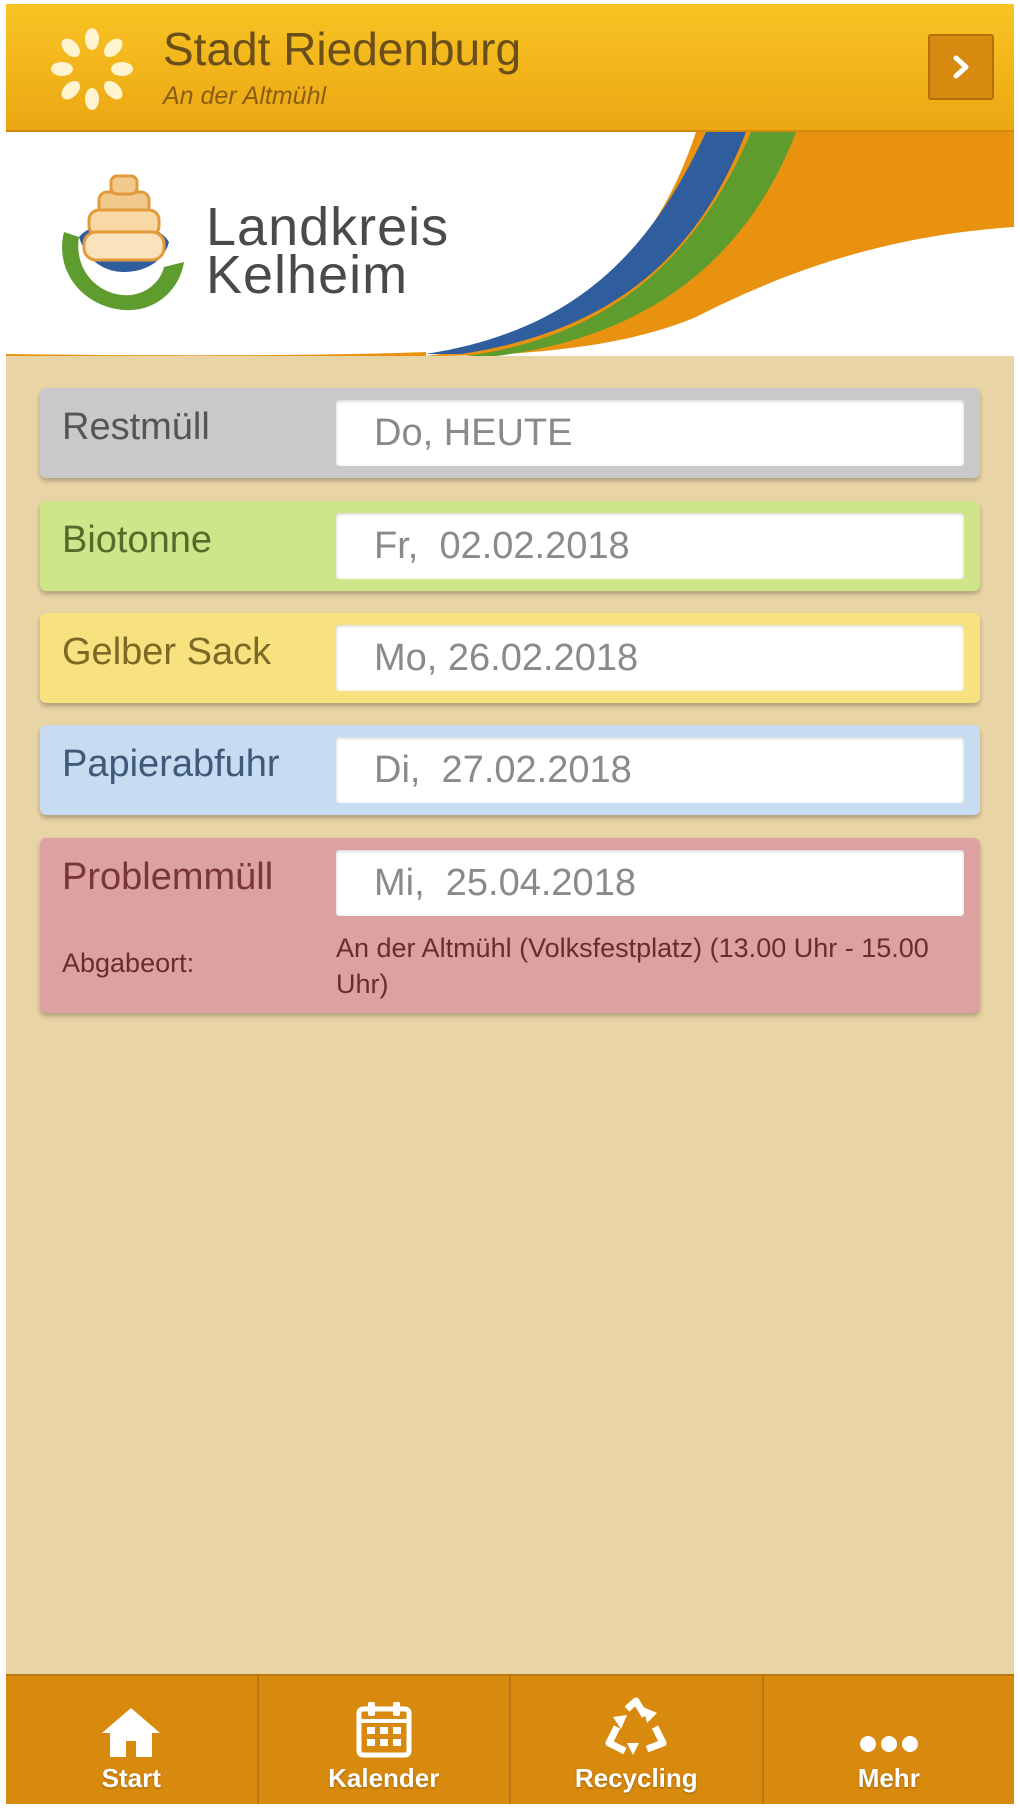 This screenshot has height=1808, width=1020. I want to click on waste-schedule-card: Biotonne Fr, 02.02.2018, so click(510, 546).